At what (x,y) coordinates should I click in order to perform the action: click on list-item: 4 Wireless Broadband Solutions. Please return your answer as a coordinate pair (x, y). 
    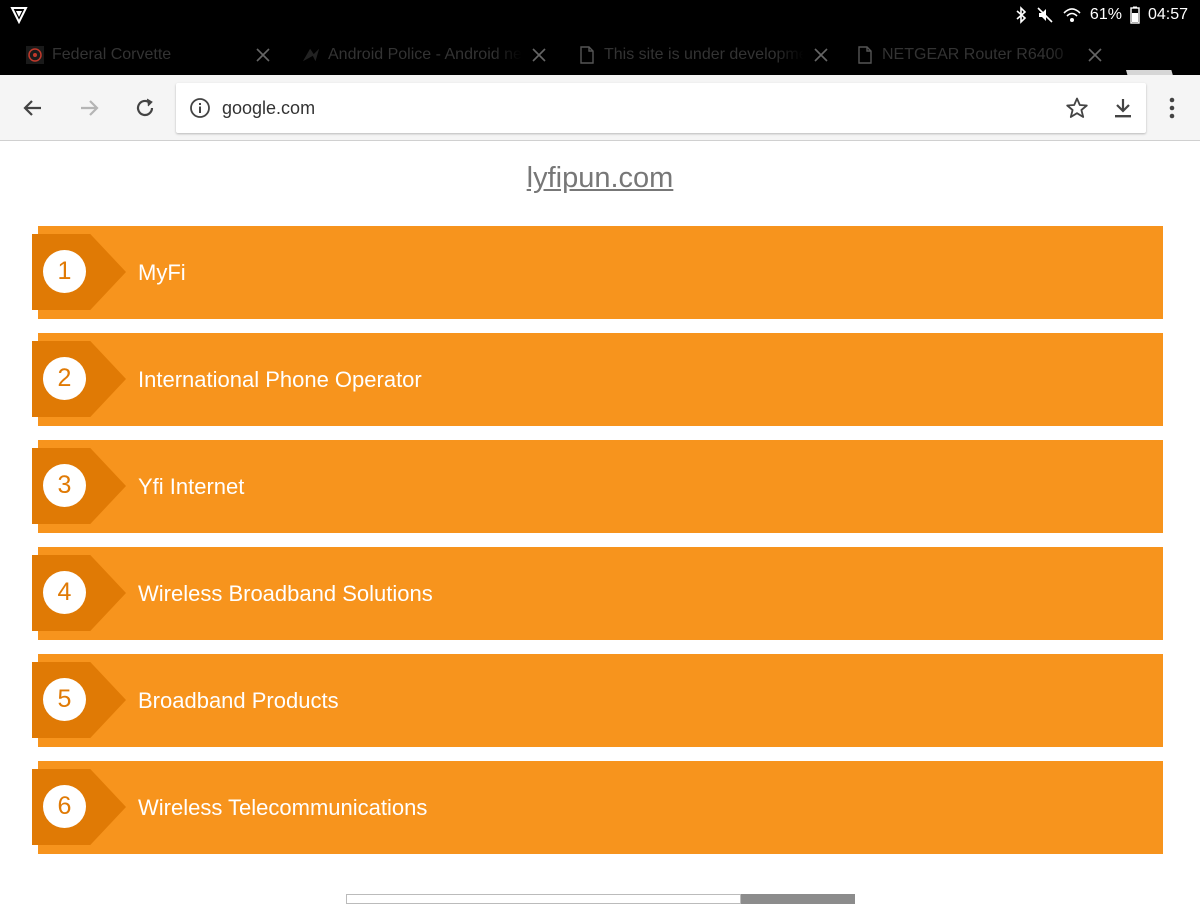
    Looking at the image, I should click on (597, 593).